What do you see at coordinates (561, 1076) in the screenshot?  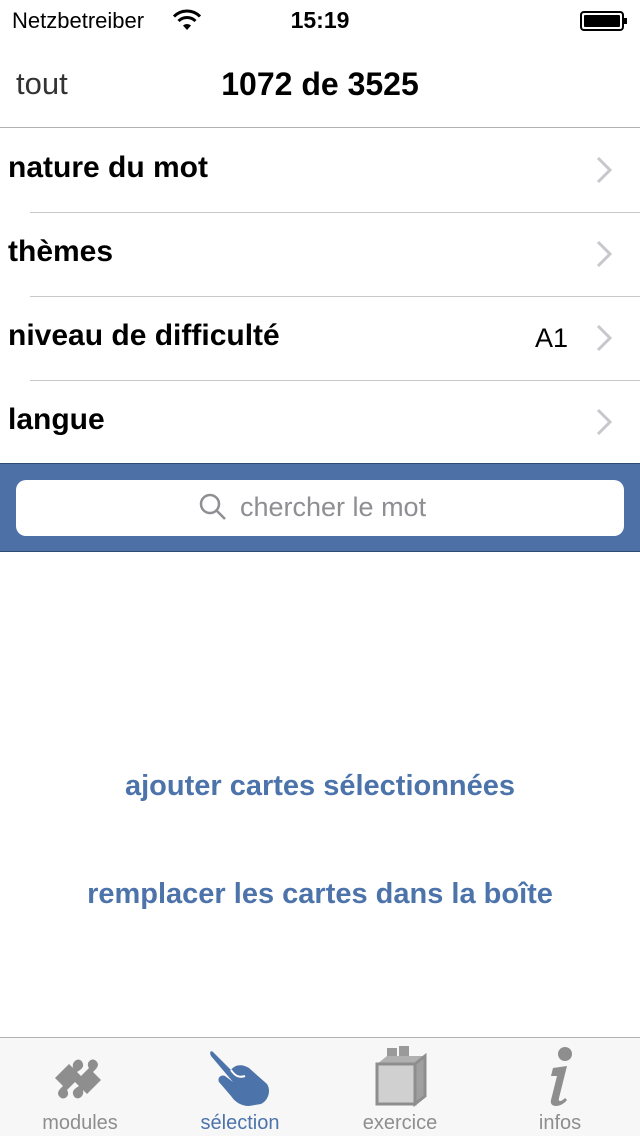 I see `info-icon` at bounding box center [561, 1076].